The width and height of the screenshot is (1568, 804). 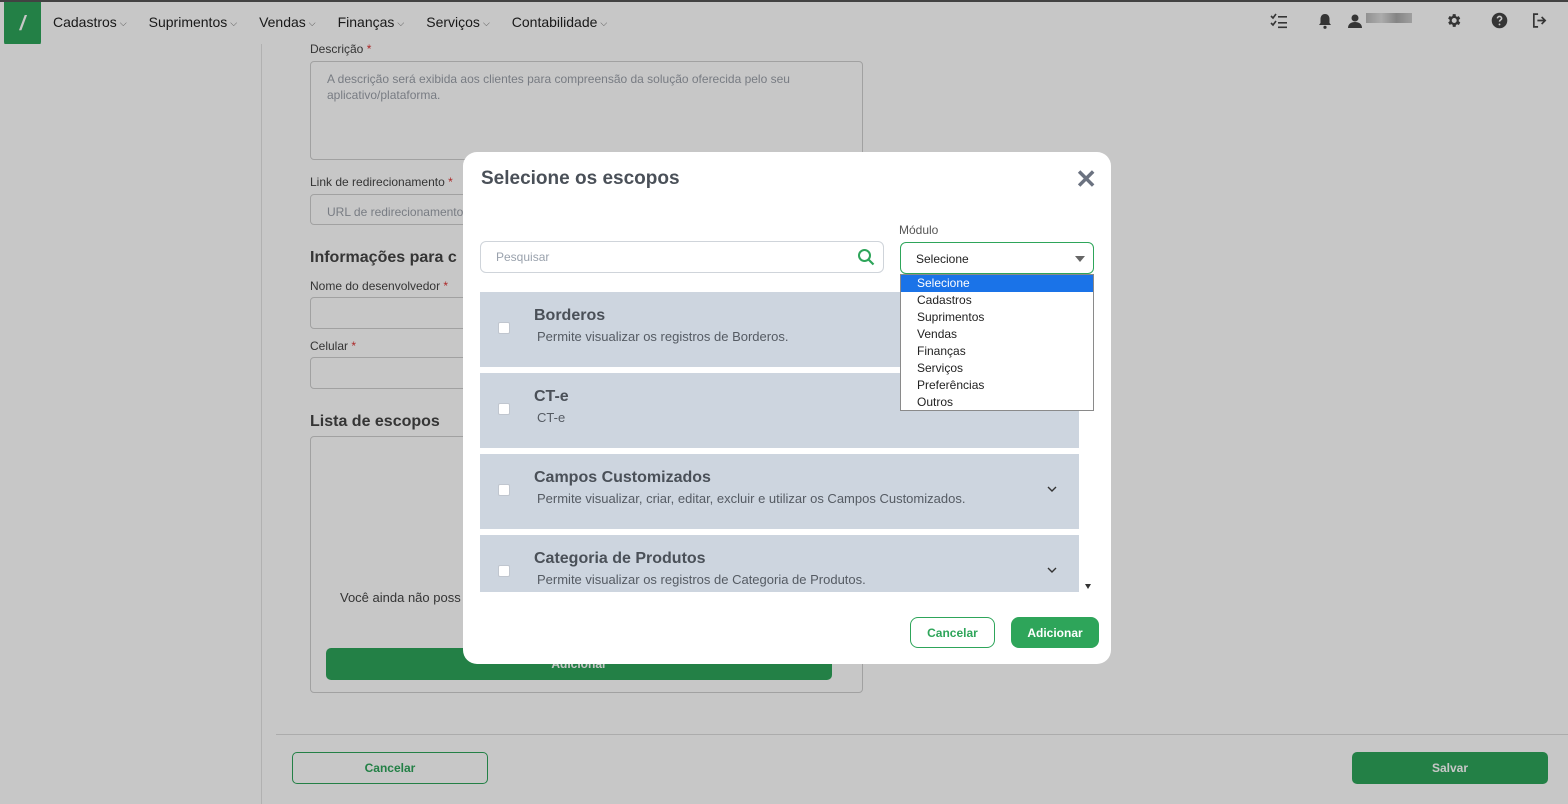 What do you see at coordinates (551, 396) in the screenshot?
I see `scope-title: CT-e` at bounding box center [551, 396].